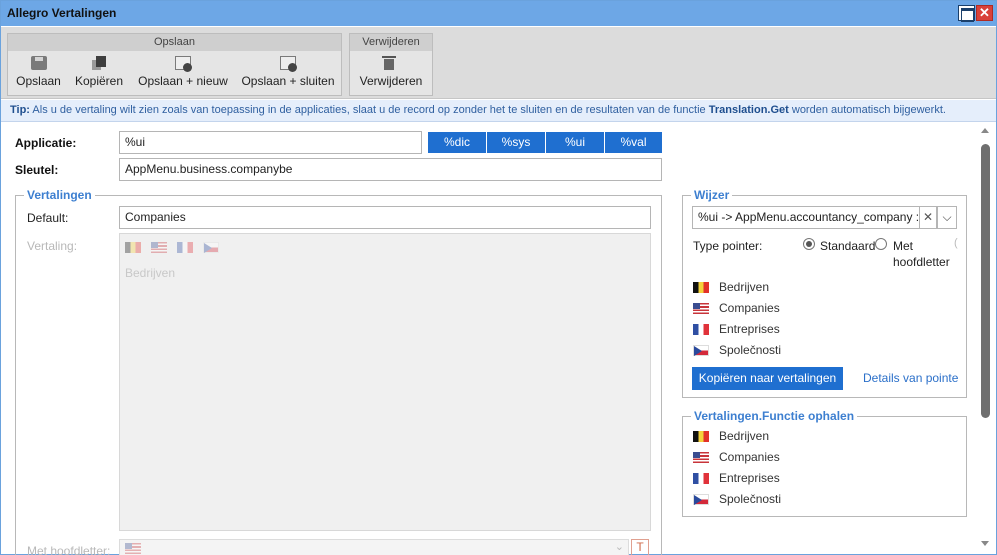 This screenshot has width=997, height=555. What do you see at coordinates (744, 436) in the screenshot?
I see `functie-item-text: Bedrijven` at bounding box center [744, 436].